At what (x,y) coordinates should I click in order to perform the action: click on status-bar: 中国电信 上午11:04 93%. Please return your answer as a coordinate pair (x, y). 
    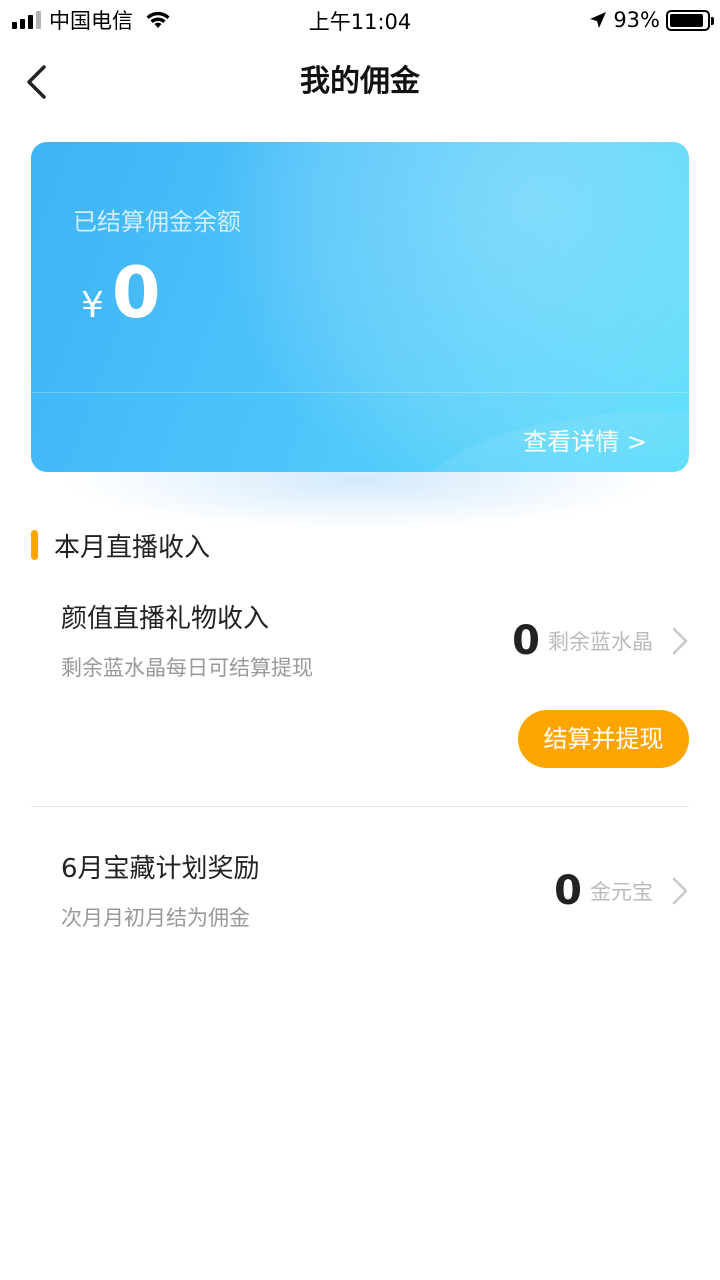
    Looking at the image, I should click on (360, 20).